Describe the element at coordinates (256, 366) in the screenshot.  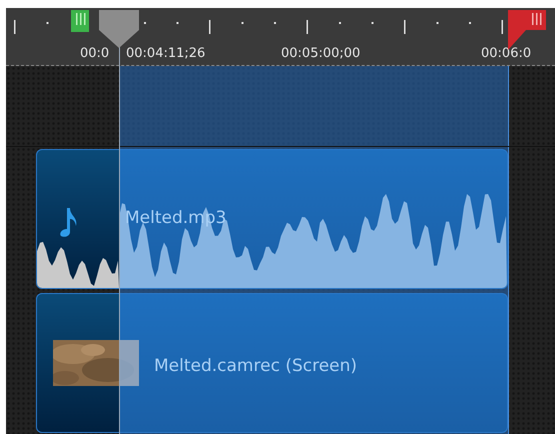
I see `clip-name: Melted.camrec (Screen)` at that location.